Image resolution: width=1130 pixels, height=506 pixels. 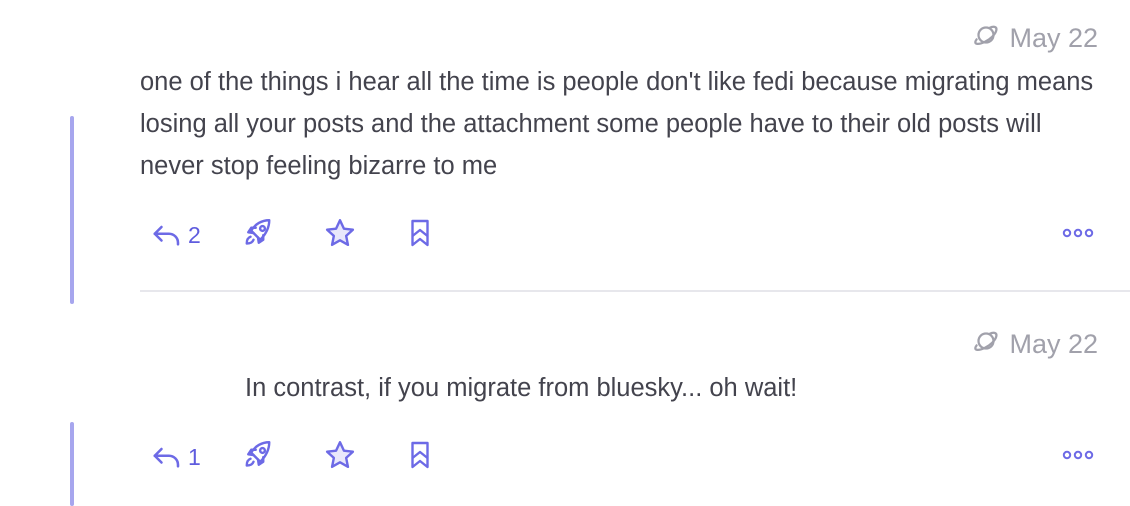 I want to click on reply-button: 1, so click(x=194, y=457).